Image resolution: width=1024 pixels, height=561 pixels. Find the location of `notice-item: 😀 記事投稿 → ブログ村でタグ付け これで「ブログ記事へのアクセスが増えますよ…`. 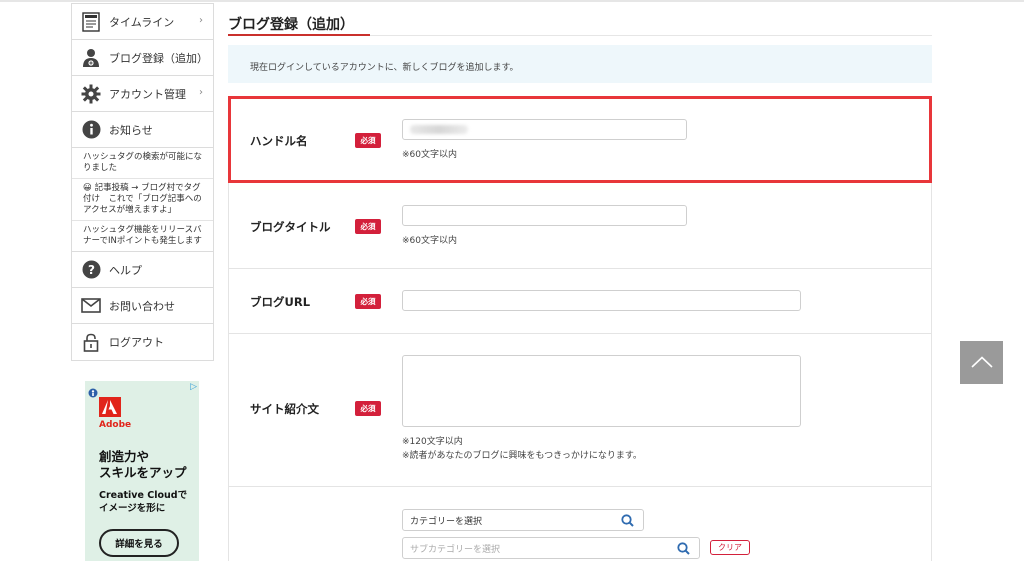

notice-item: 😀 記事投稿 → ブログ村でタグ付け これで「ブログ記事へのアクセスが増えますよ… is located at coordinates (142, 200).